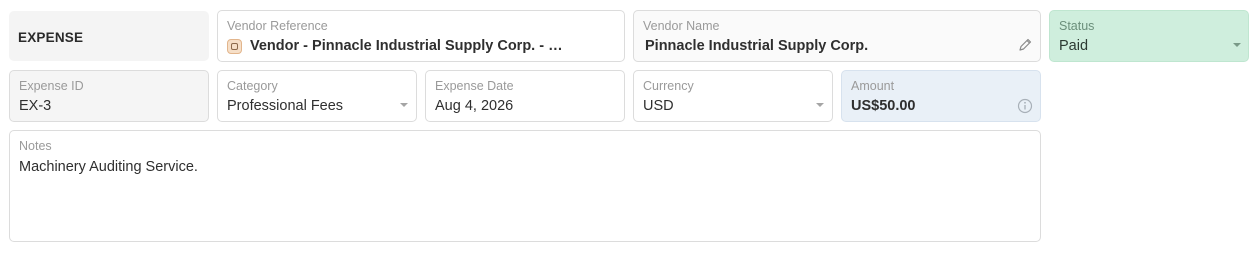  Describe the element at coordinates (1149, 36) in the screenshot. I see `status-select: Status Paid` at that location.